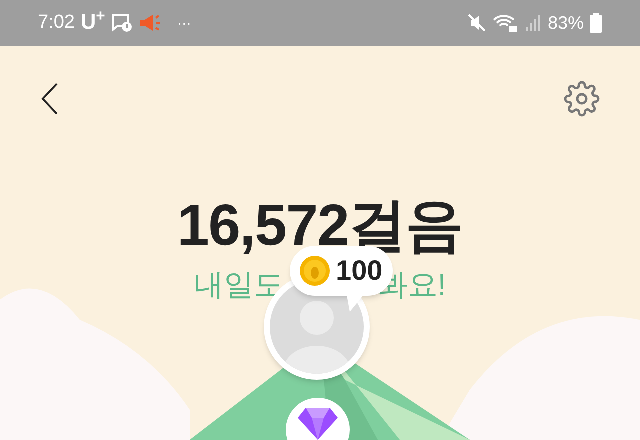 The height and width of the screenshot is (440, 640). Describe the element at coordinates (566, 23) in the screenshot. I see `battery-percent: 83%` at that location.